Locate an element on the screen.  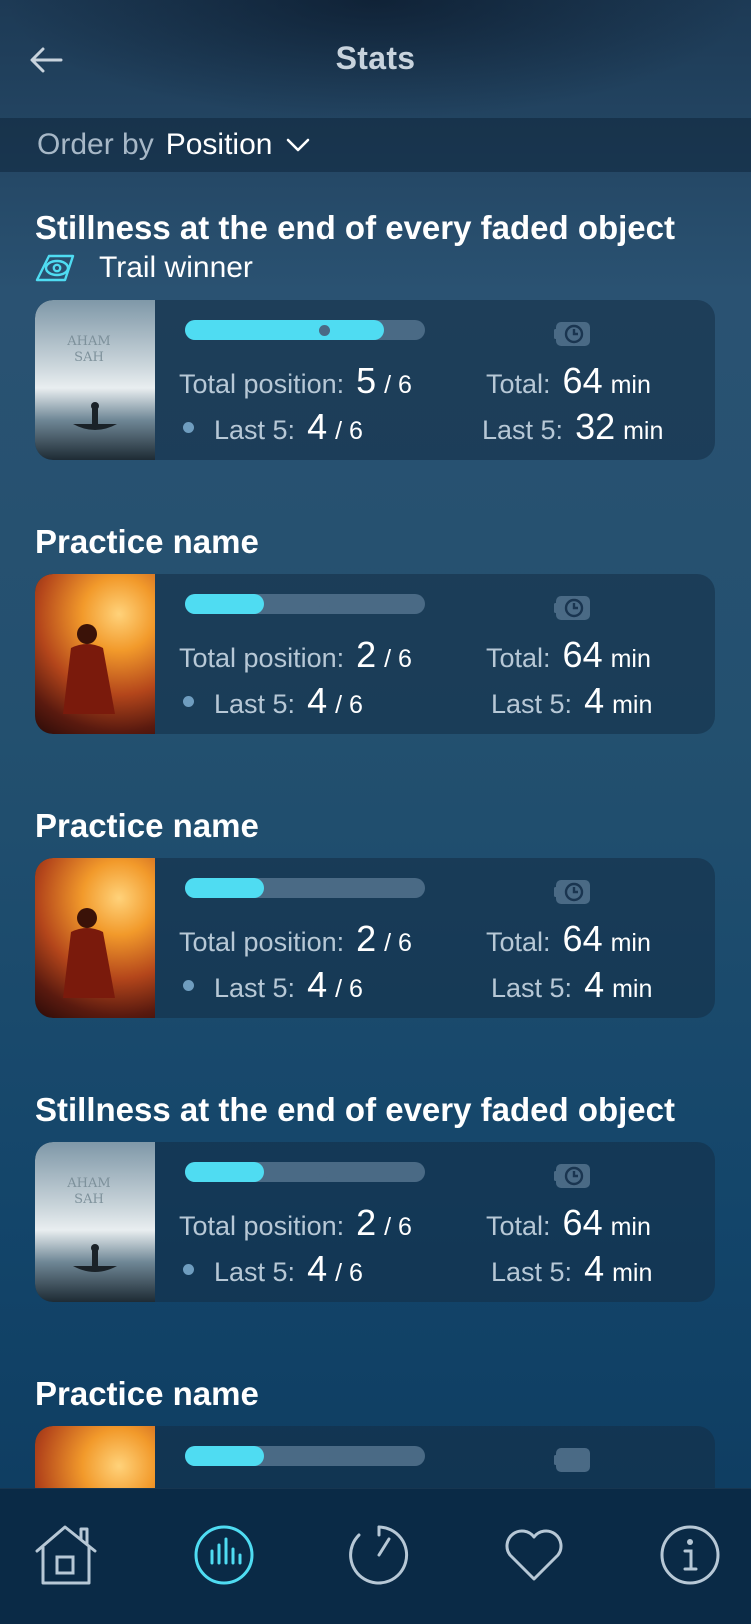
nav-favorites is located at coordinates (534, 1555).